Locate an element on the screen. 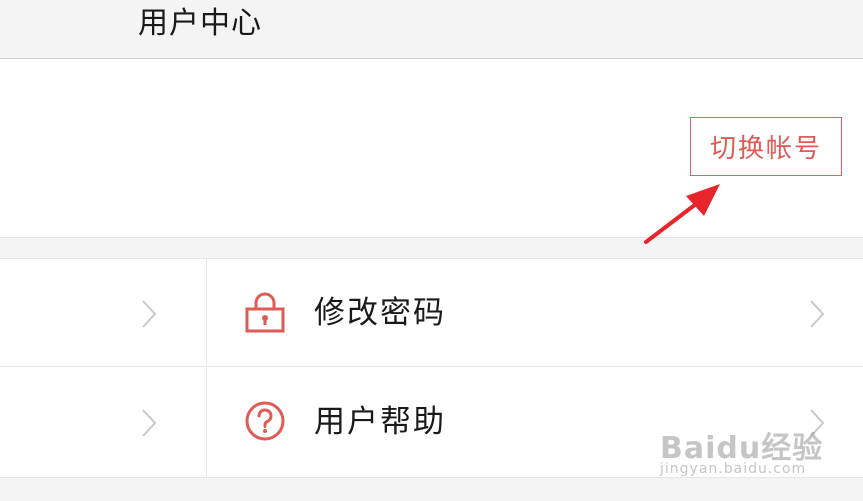 This screenshot has height=501, width=863. watermark-url: jingyan.baidu.com is located at coordinates (733, 469).